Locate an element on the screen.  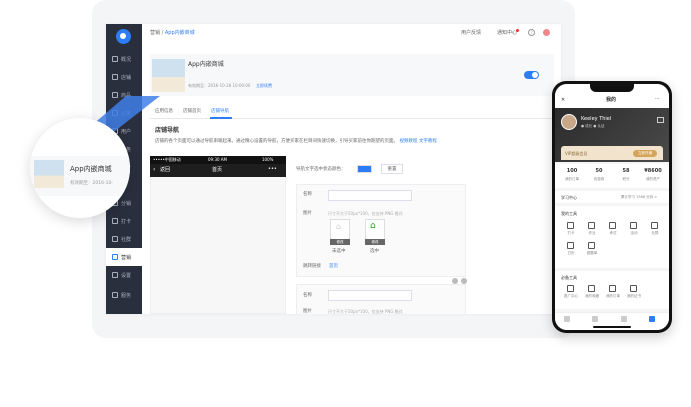
sidebar-item-label: 概况 is located at coordinates (126, 59).